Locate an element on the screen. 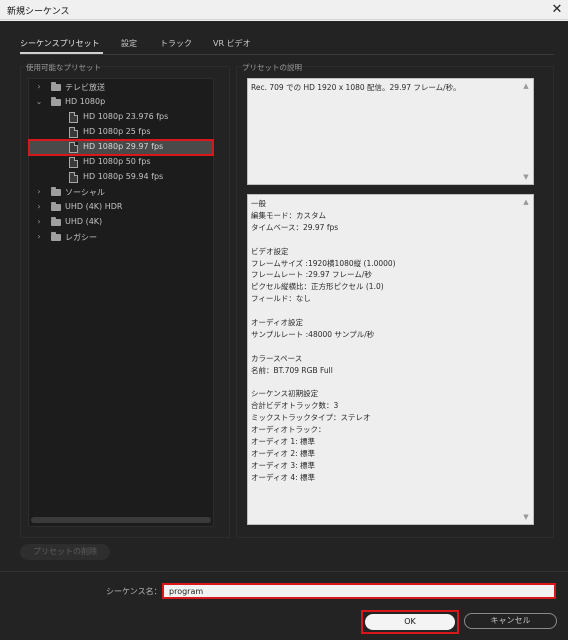 The height and width of the screenshot is (640, 568). tree-preset-hd-1080p-5994: HD 1080p 59.94 fps is located at coordinates (121, 177).